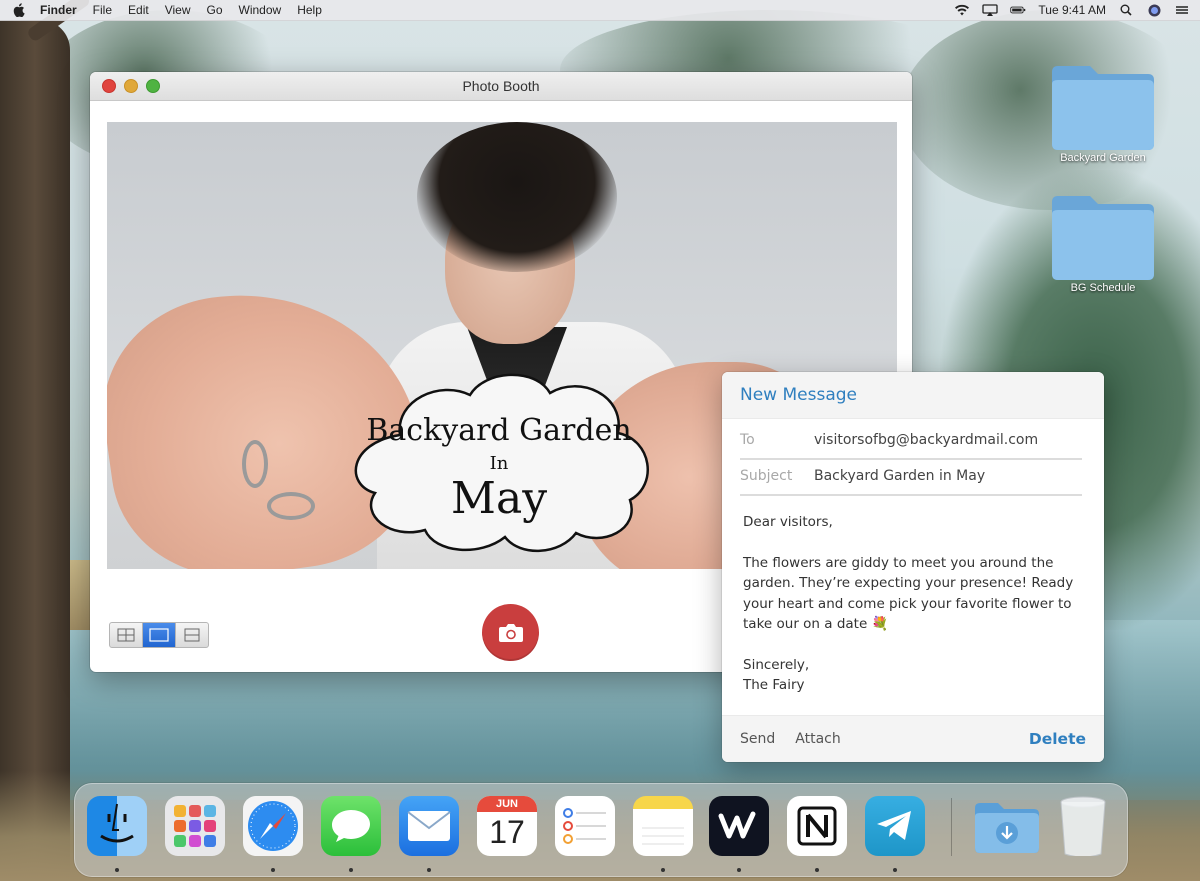 The image size is (1200, 881). I want to click on launchpad-icon, so click(195, 826).